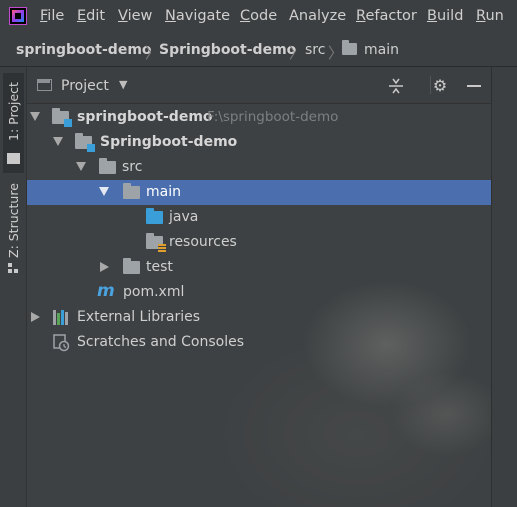  I want to click on intellij-logo-icon, so click(18, 16).